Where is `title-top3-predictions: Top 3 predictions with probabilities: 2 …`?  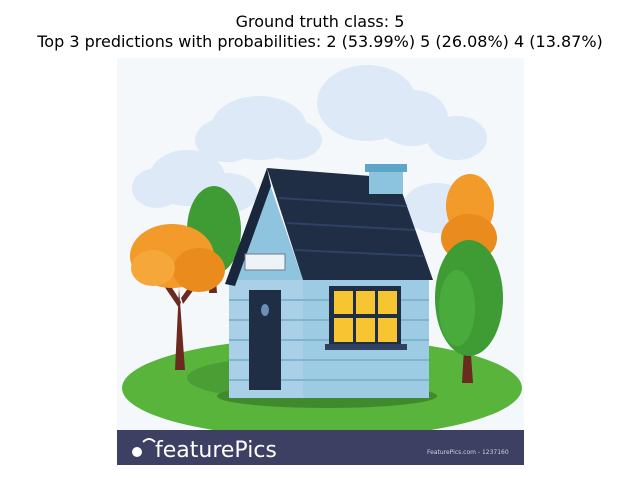
title-top3-predictions: Top 3 predictions with probabilities: 2 … is located at coordinates (320, 41).